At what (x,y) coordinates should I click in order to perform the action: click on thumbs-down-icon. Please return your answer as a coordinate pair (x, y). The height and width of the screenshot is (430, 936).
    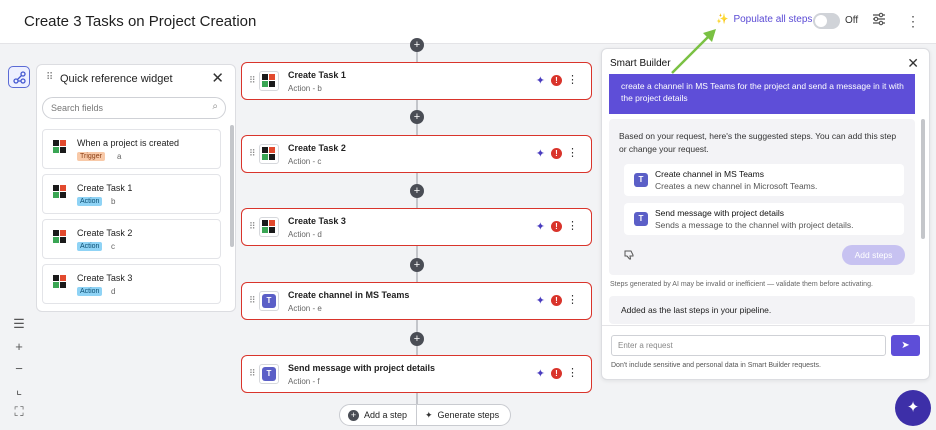
    Looking at the image, I should click on (629, 256).